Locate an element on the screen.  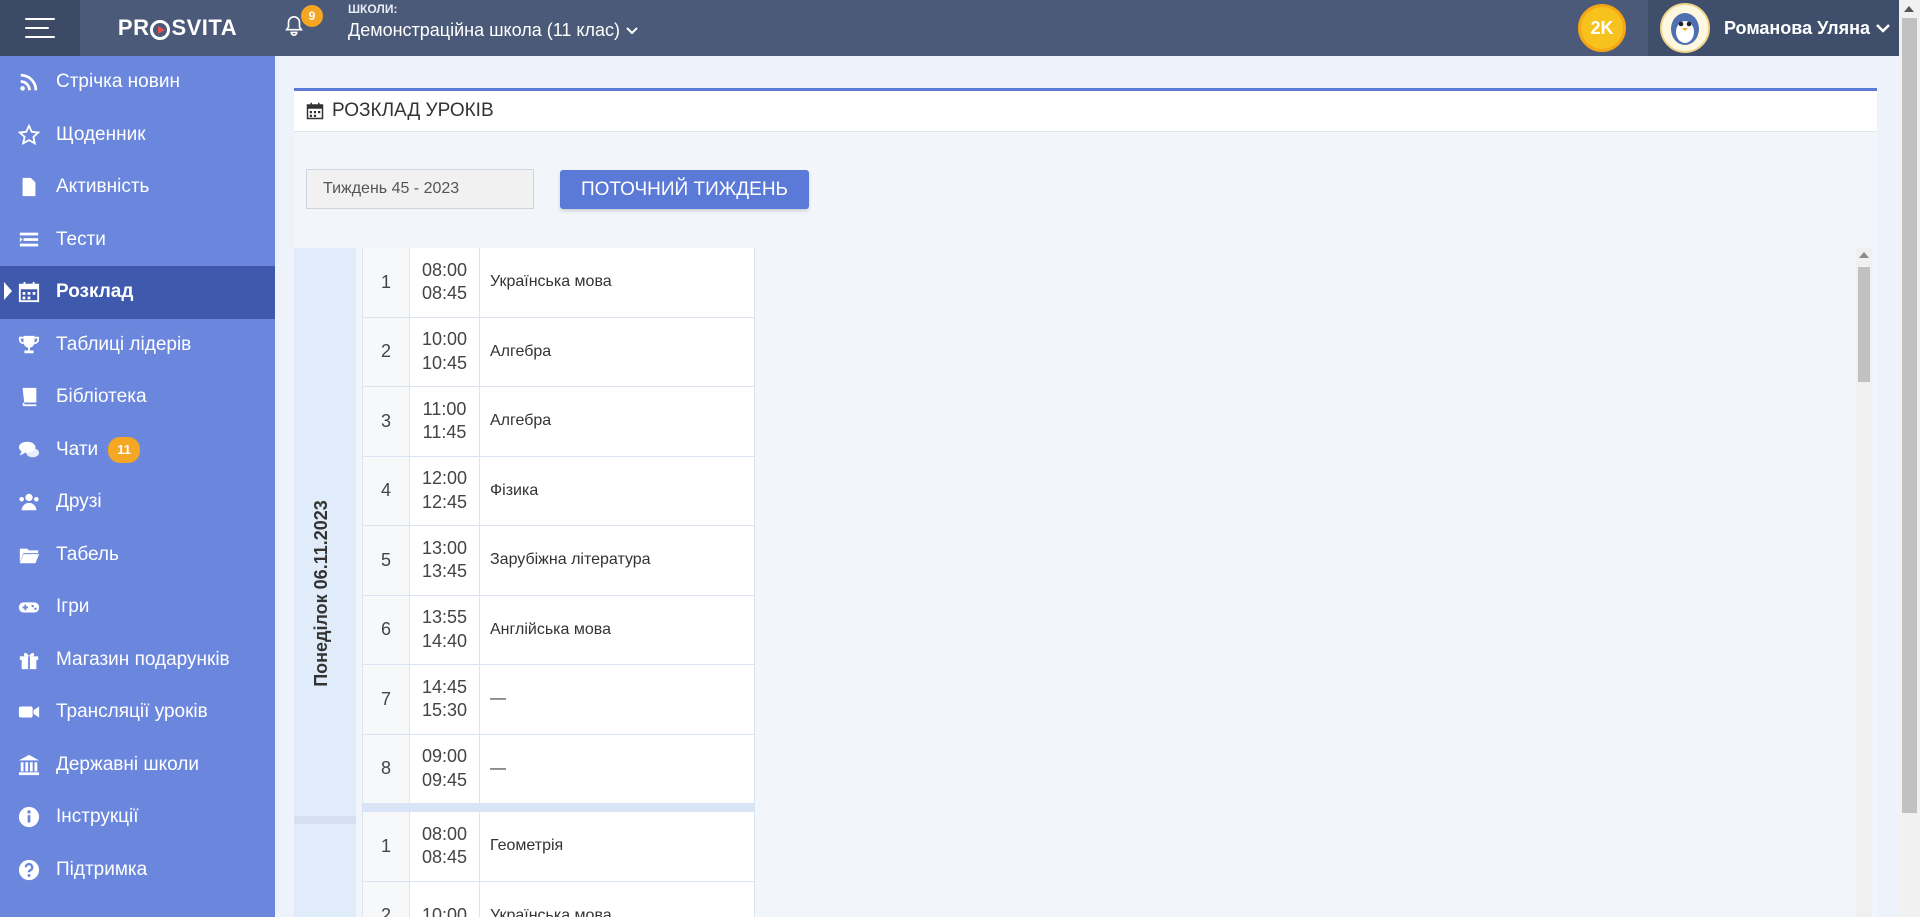
table-row: 1 08:00 08:45 Геометрія is located at coordinates (558, 847).